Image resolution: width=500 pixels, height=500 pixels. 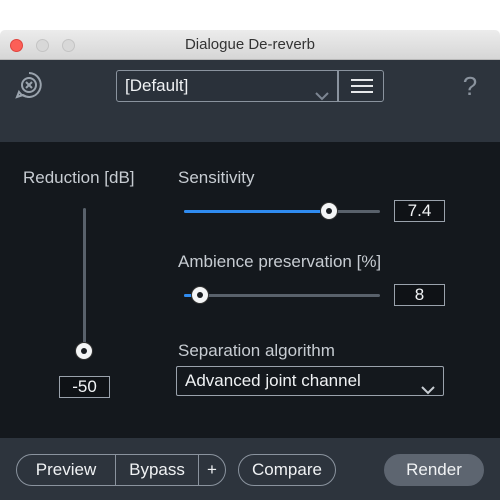 I want to click on ambience-label: Ambience preservation [%], so click(x=280, y=261).